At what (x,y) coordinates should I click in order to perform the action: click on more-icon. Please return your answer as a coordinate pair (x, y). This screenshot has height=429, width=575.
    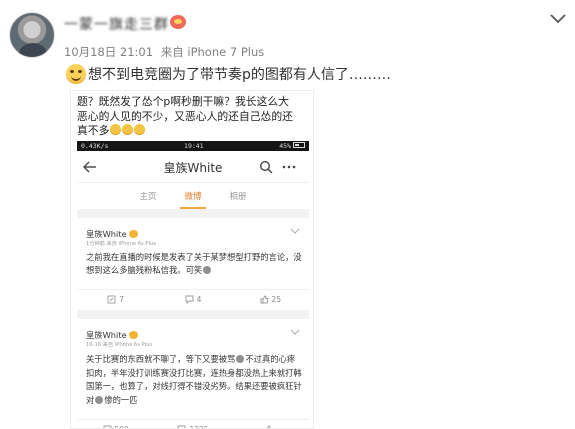
    Looking at the image, I should click on (289, 167).